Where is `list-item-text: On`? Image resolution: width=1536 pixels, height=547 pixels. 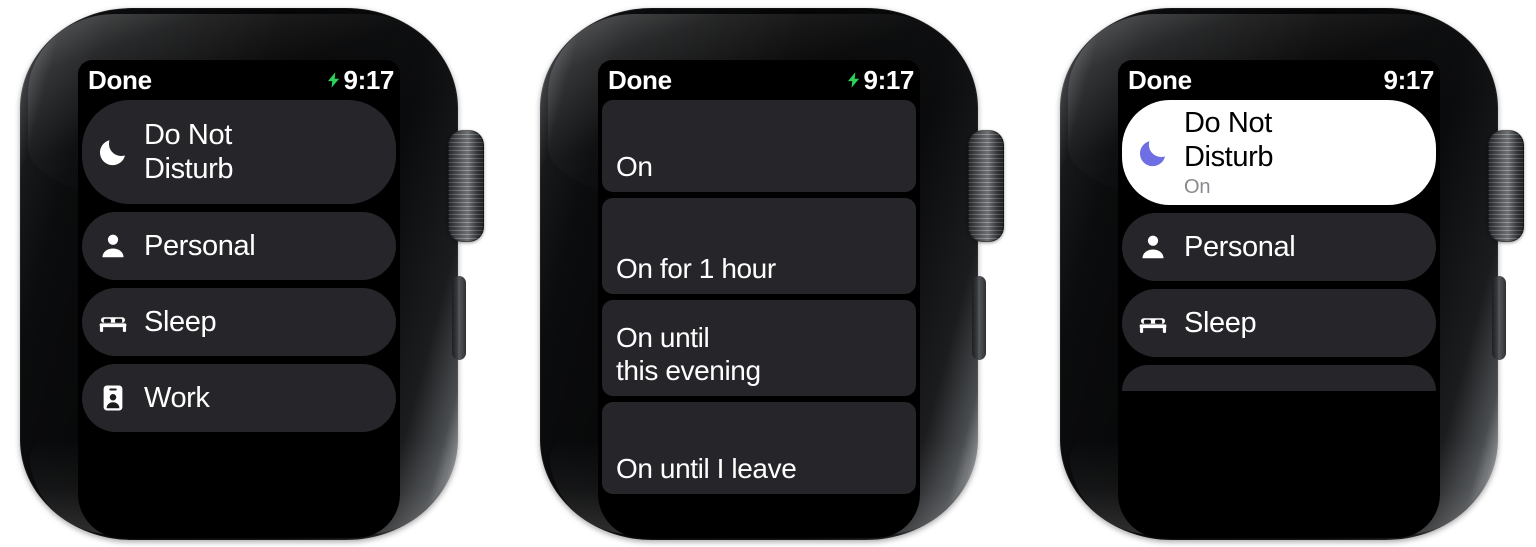
list-item-text: On is located at coordinates (766, 167).